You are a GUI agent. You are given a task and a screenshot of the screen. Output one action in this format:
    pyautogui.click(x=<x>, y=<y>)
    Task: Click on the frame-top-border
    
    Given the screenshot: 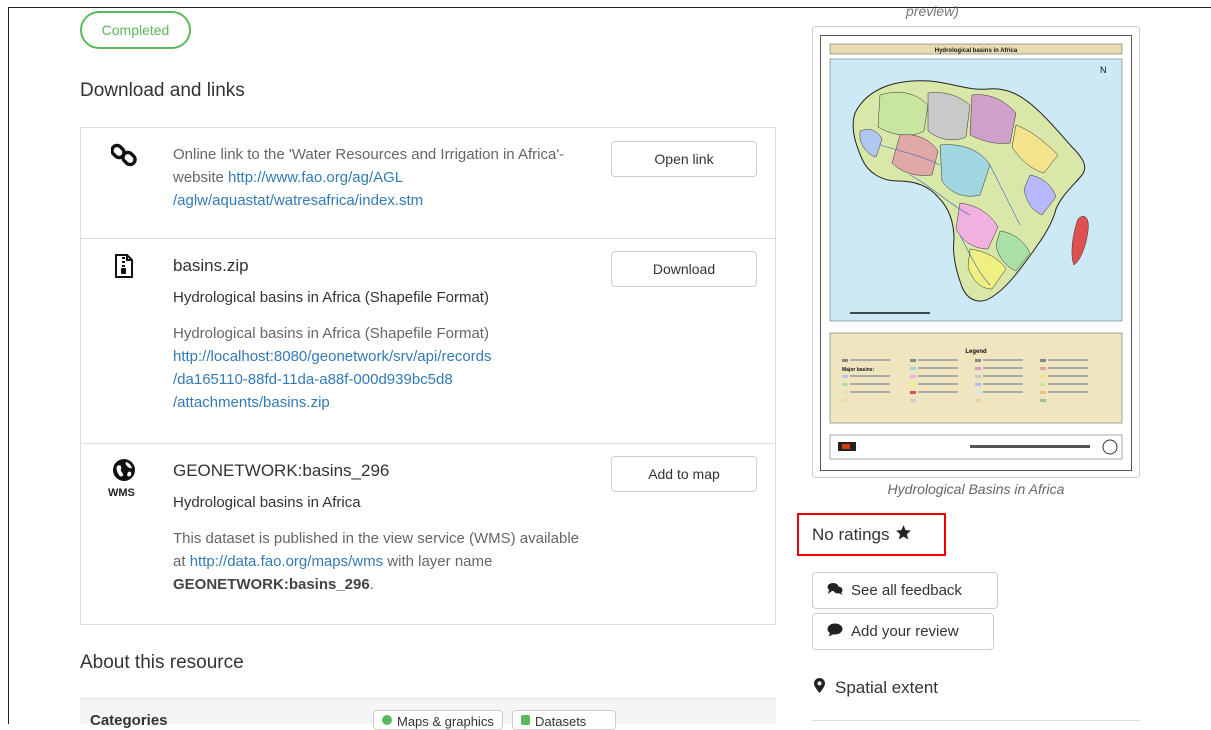 What is the action you would take?
    pyautogui.click(x=609, y=7)
    